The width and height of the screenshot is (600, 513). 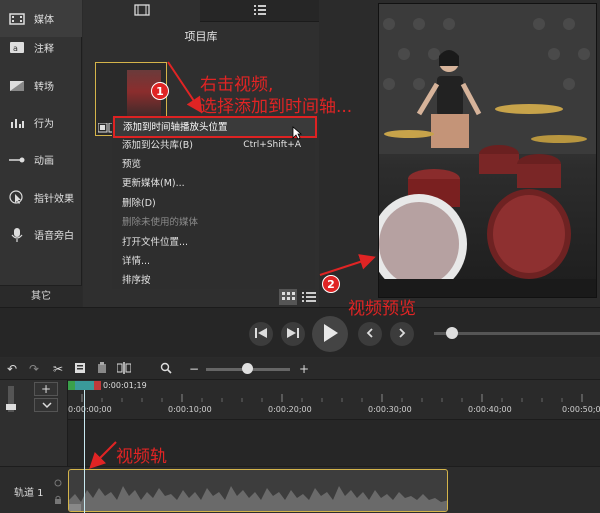 I want to click on svg-text: a, so click(x=15, y=48).